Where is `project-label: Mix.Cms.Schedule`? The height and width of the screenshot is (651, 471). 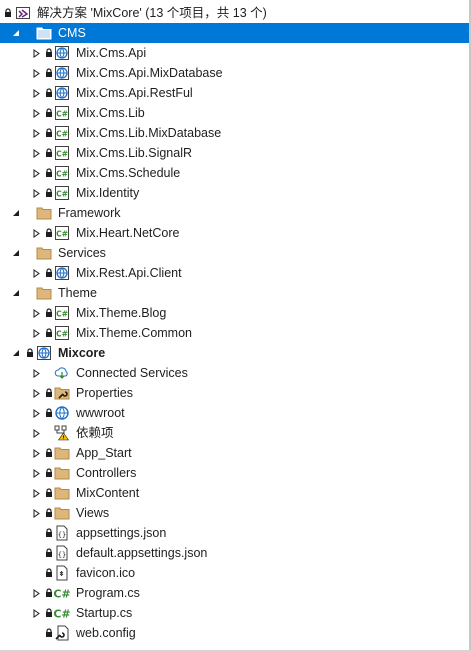 project-label: Mix.Cms.Schedule is located at coordinates (128, 173).